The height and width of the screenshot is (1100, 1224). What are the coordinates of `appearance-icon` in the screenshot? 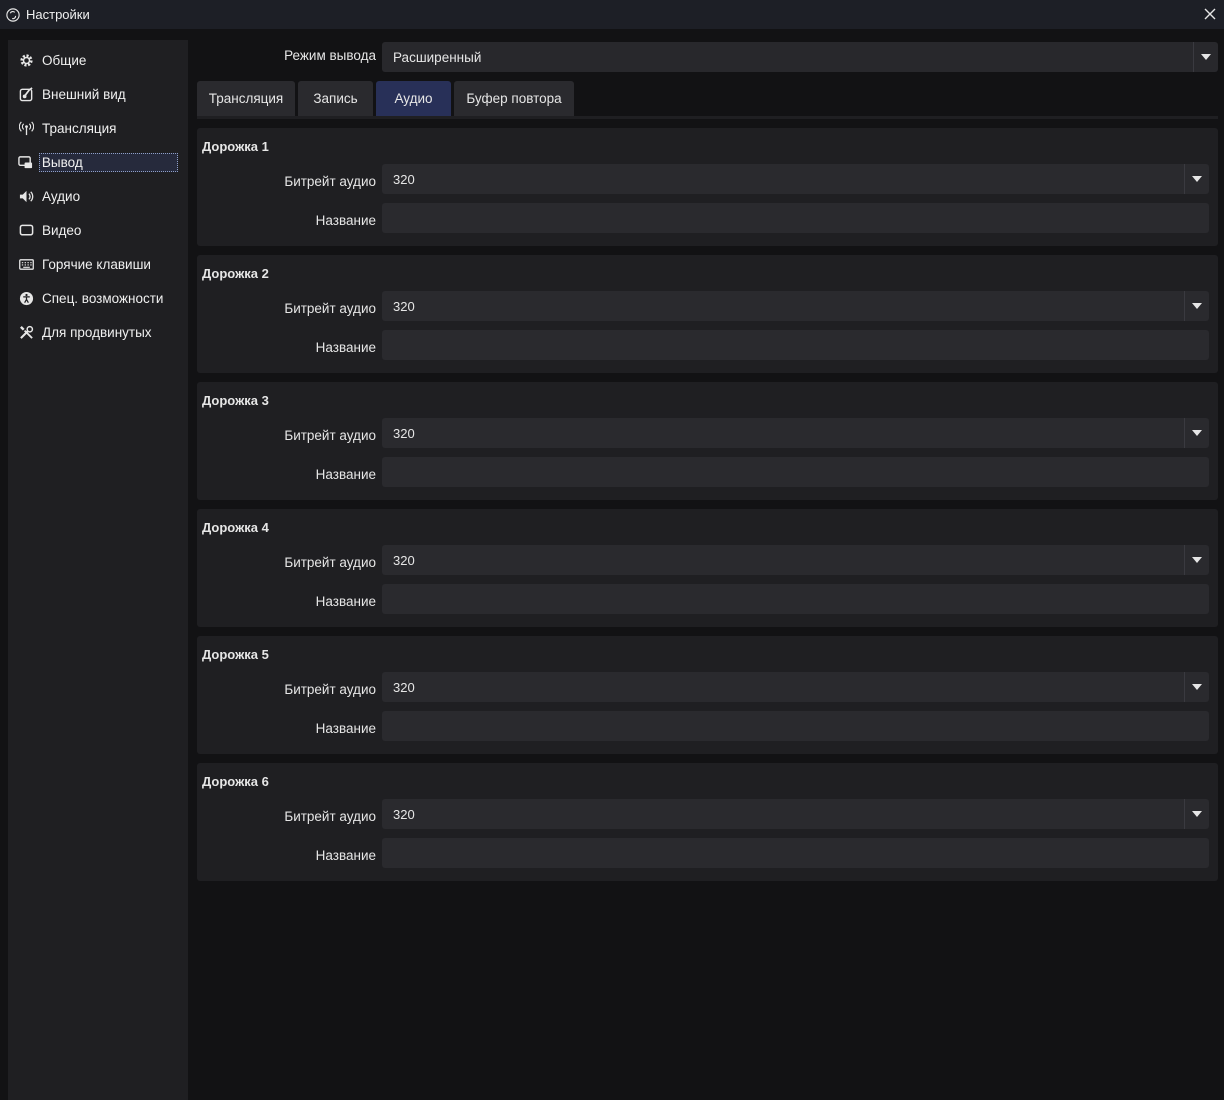 It's located at (26, 94).